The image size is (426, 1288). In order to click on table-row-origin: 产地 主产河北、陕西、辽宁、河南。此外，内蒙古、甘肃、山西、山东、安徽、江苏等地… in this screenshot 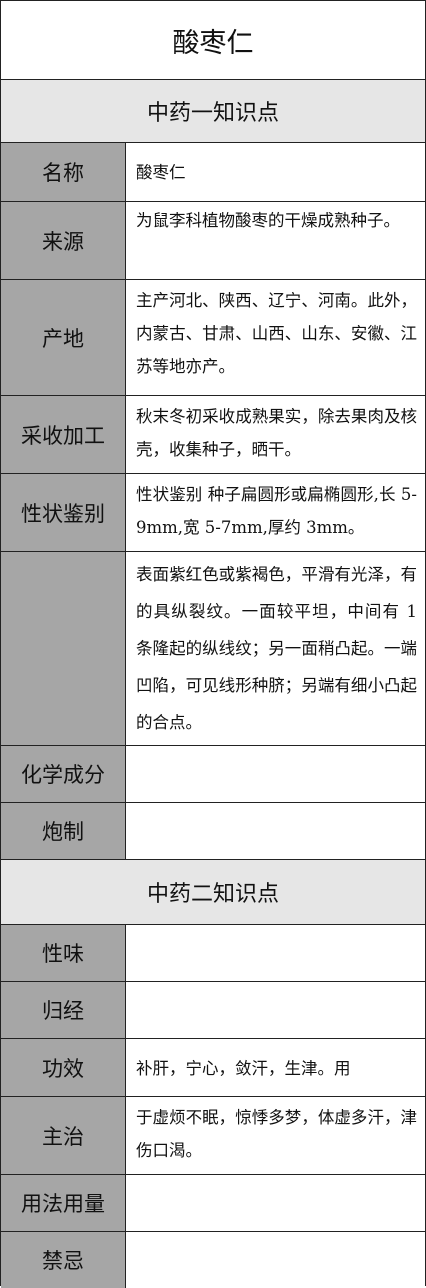, I will do `click(213, 338)`.